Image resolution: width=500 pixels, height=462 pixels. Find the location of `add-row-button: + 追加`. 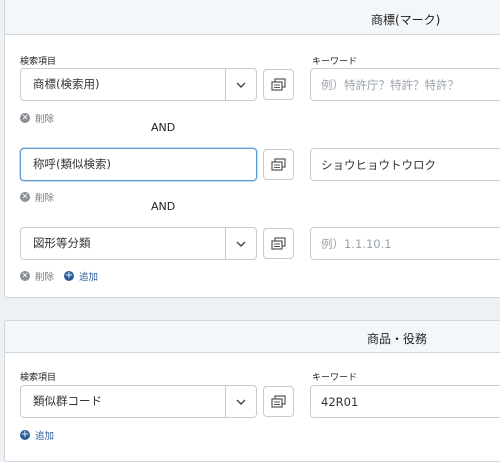

add-row-button: + 追加 is located at coordinates (81, 276).